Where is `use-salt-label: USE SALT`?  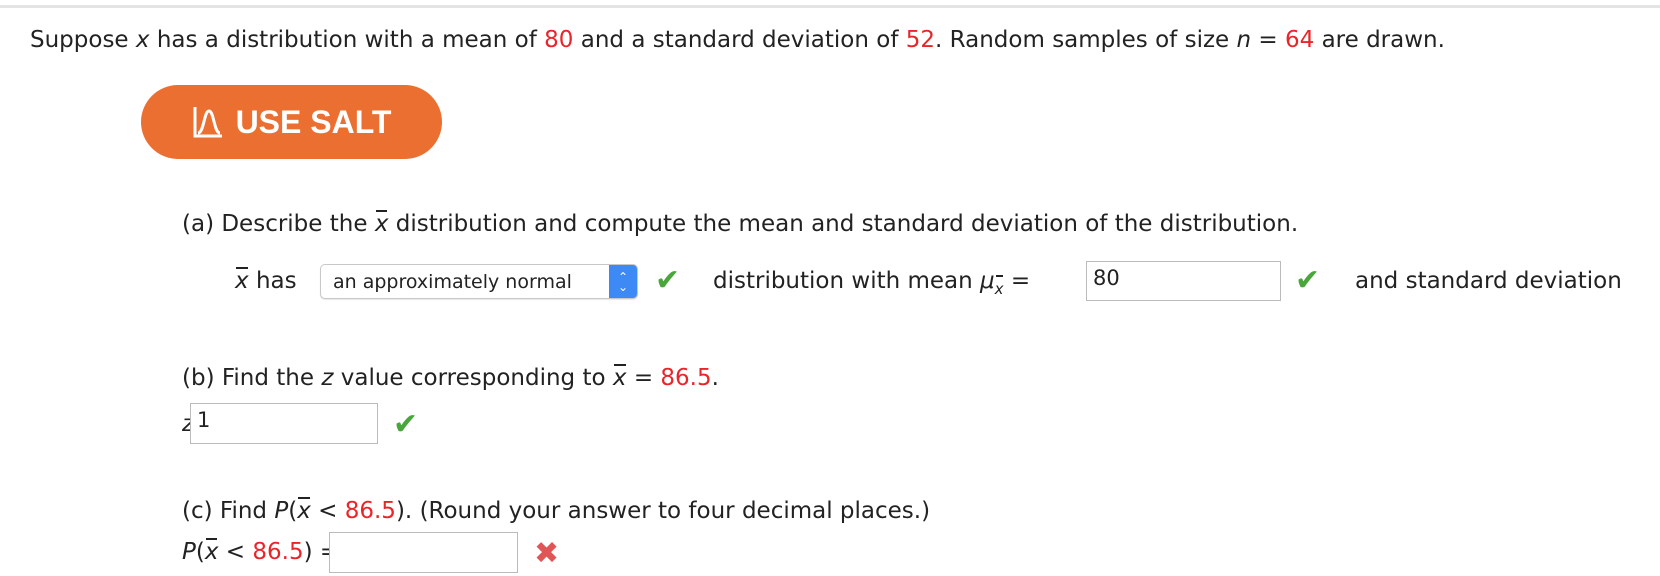 use-salt-label: USE SALT is located at coordinates (313, 121).